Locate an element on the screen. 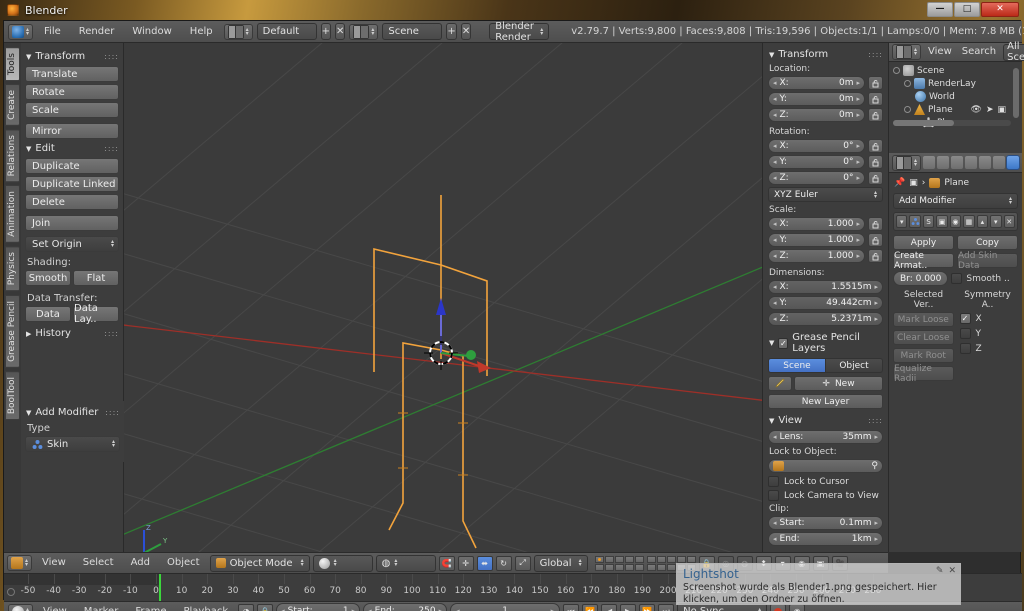 This screenshot has width=1024, height=611. equalize-radii-button: Equalize Radii is located at coordinates (923, 374).